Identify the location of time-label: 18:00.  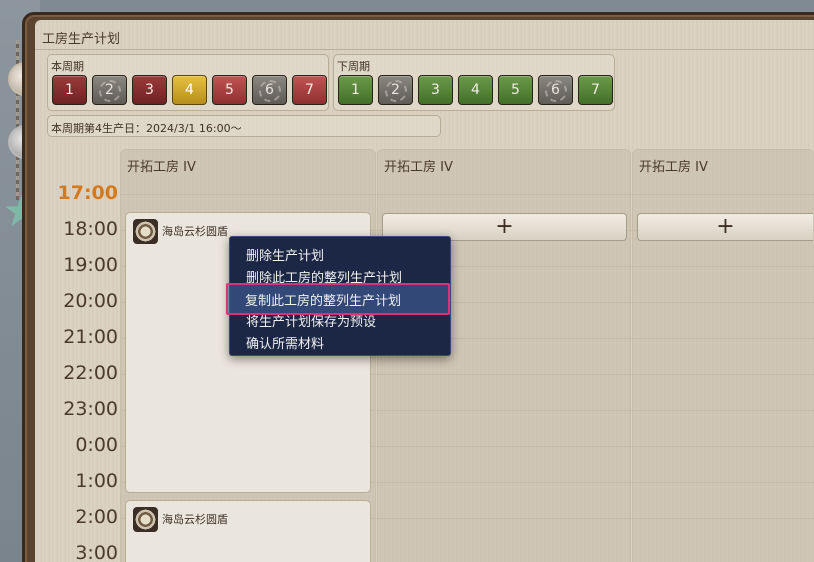
(90, 229).